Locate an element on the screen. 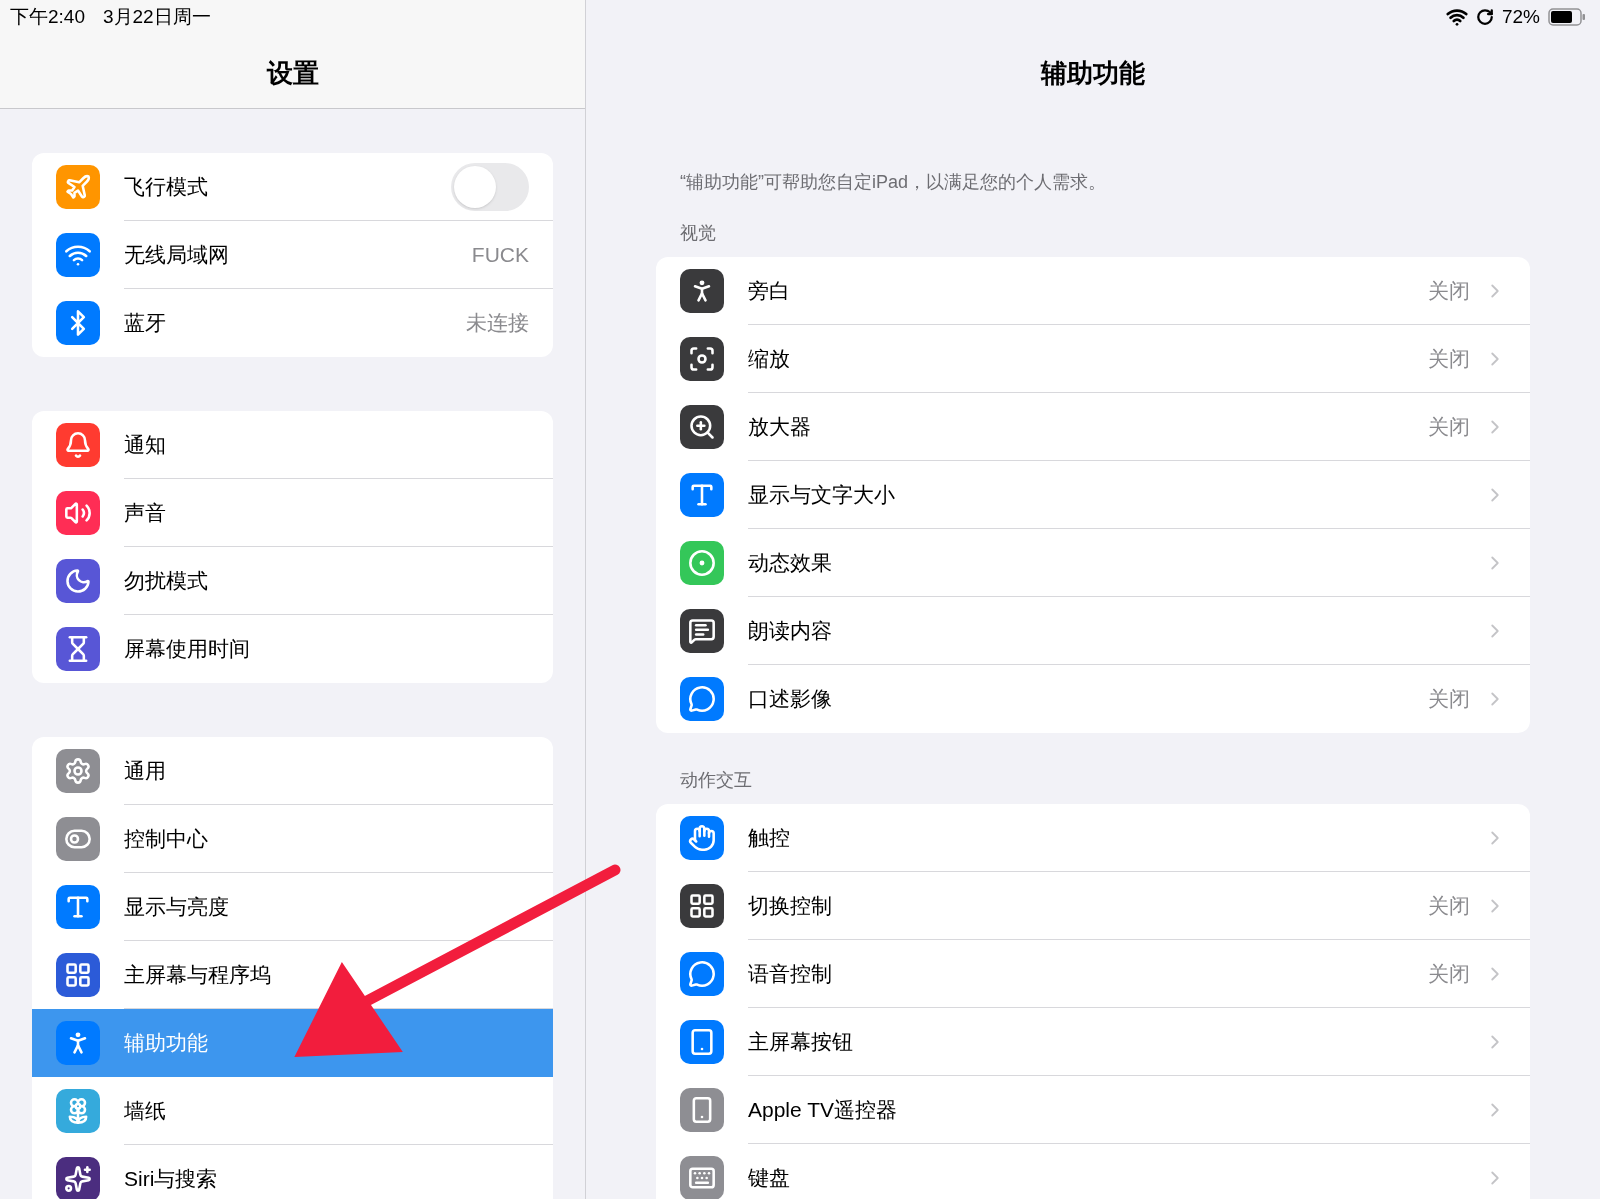 This screenshot has height=1199, width=1600. settings-row: 显示与亮度 is located at coordinates (292, 907).